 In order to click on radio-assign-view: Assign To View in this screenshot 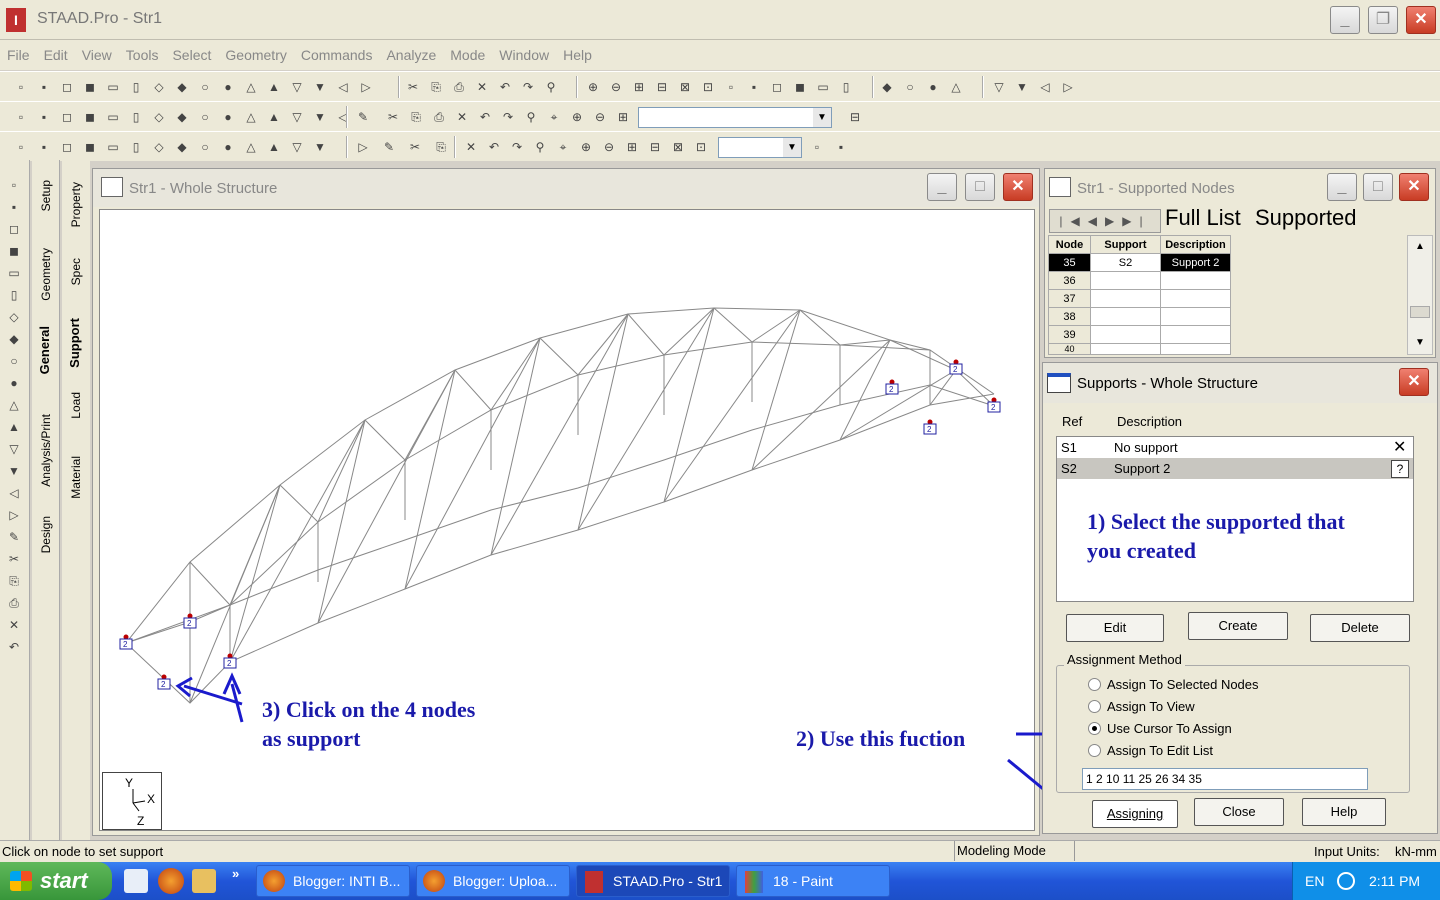, I will do `click(1188, 706)`.